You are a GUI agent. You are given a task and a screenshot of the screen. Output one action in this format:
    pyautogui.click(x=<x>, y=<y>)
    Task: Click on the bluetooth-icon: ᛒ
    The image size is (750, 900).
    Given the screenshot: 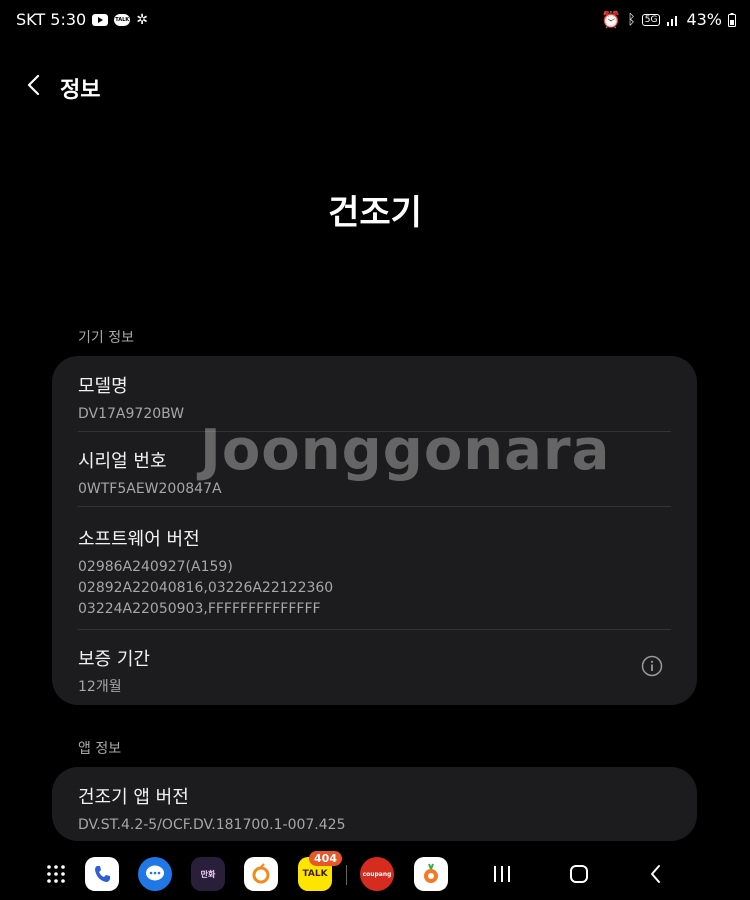 What is the action you would take?
    pyautogui.click(x=631, y=19)
    